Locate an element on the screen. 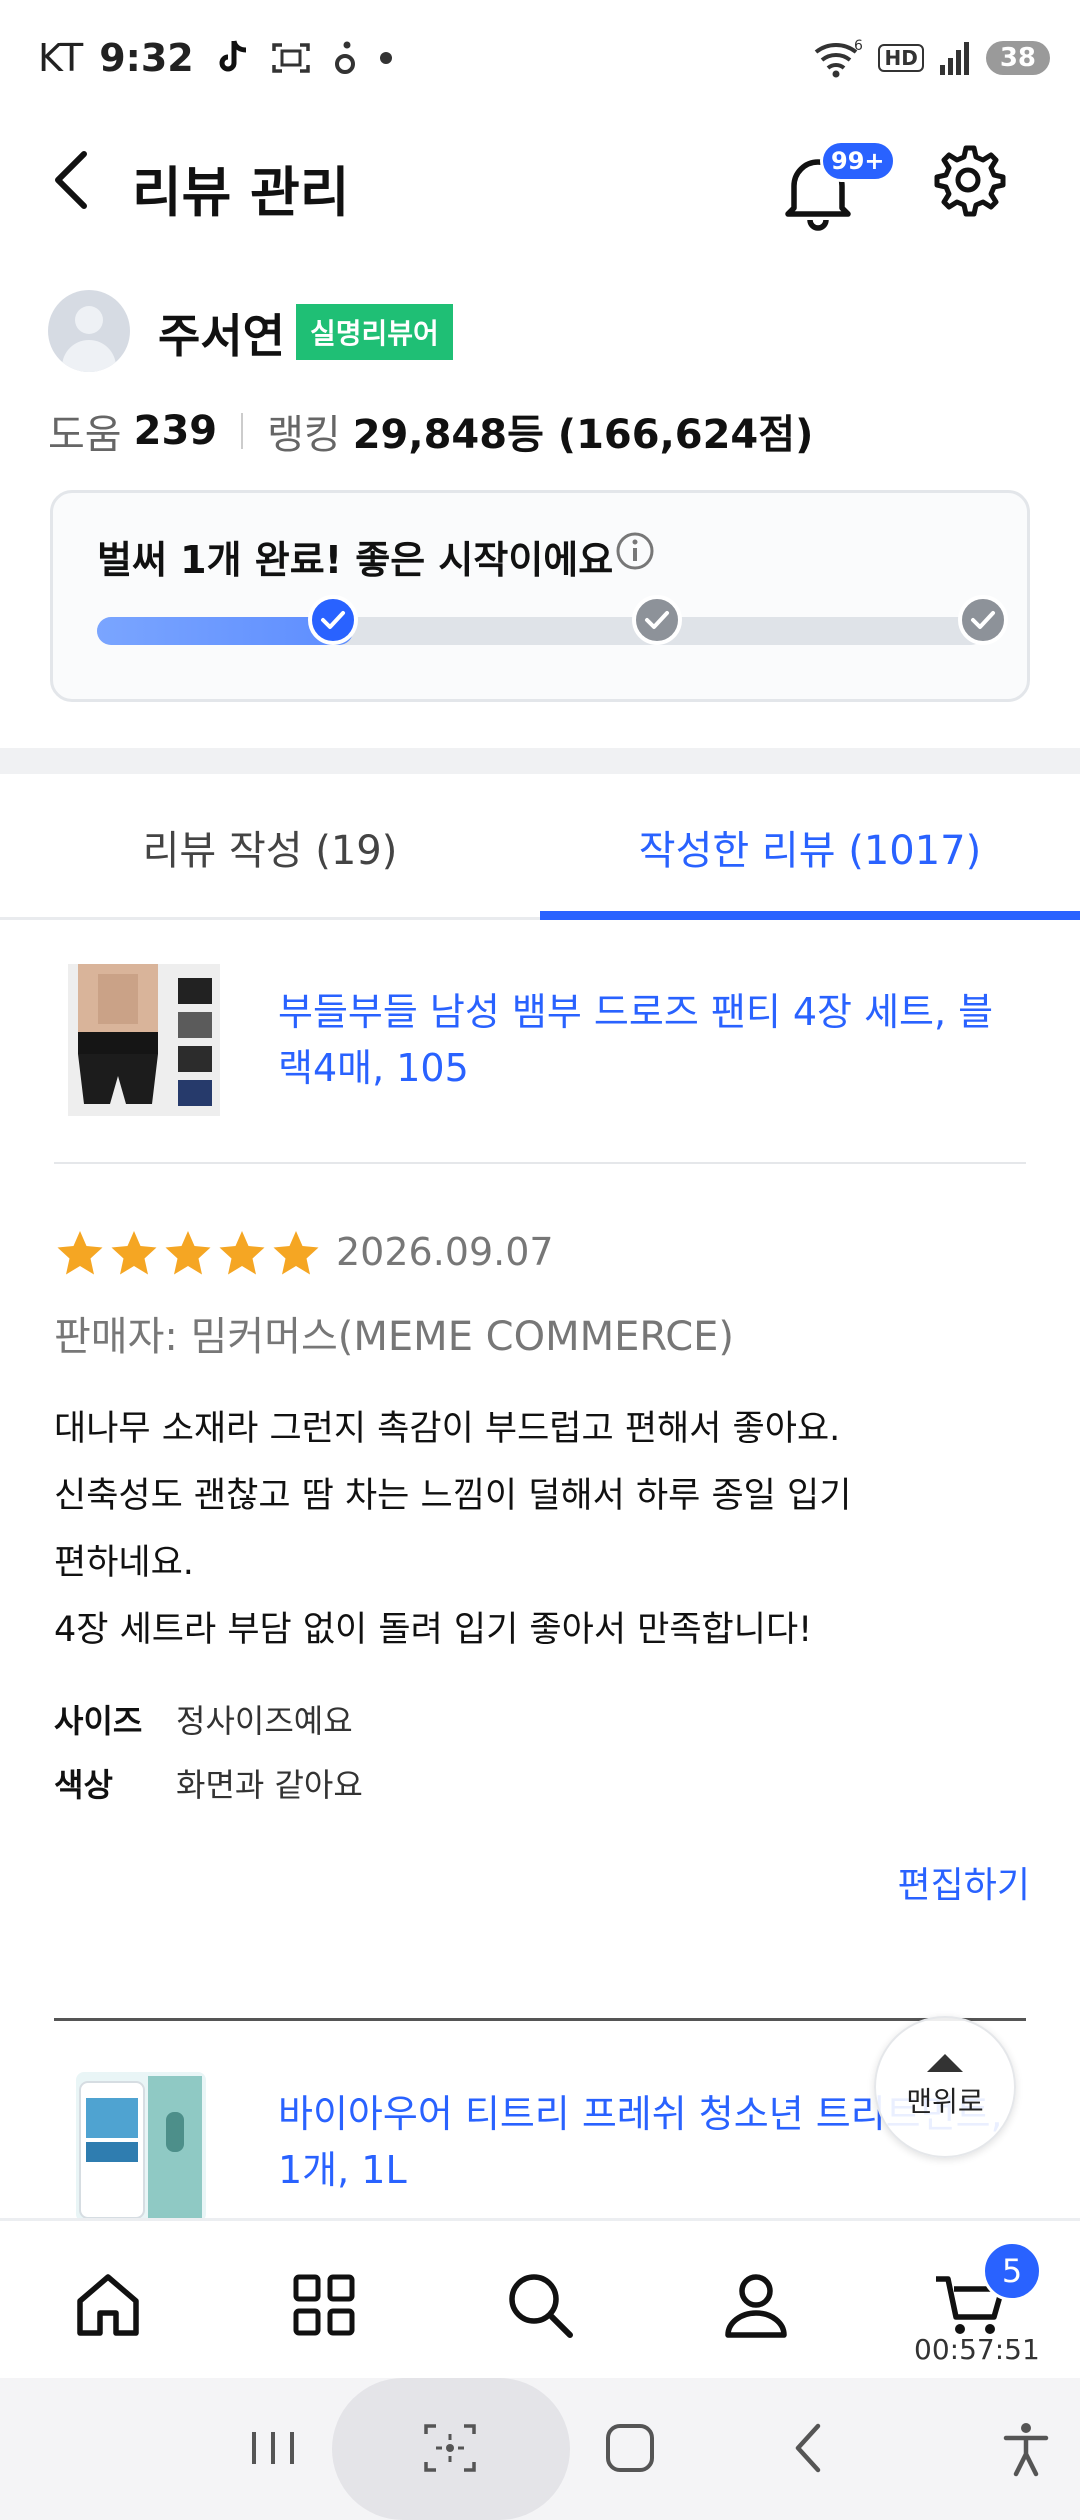 This screenshot has height=2520, width=1080. back-arrow-icon is located at coordinates (74, 180).